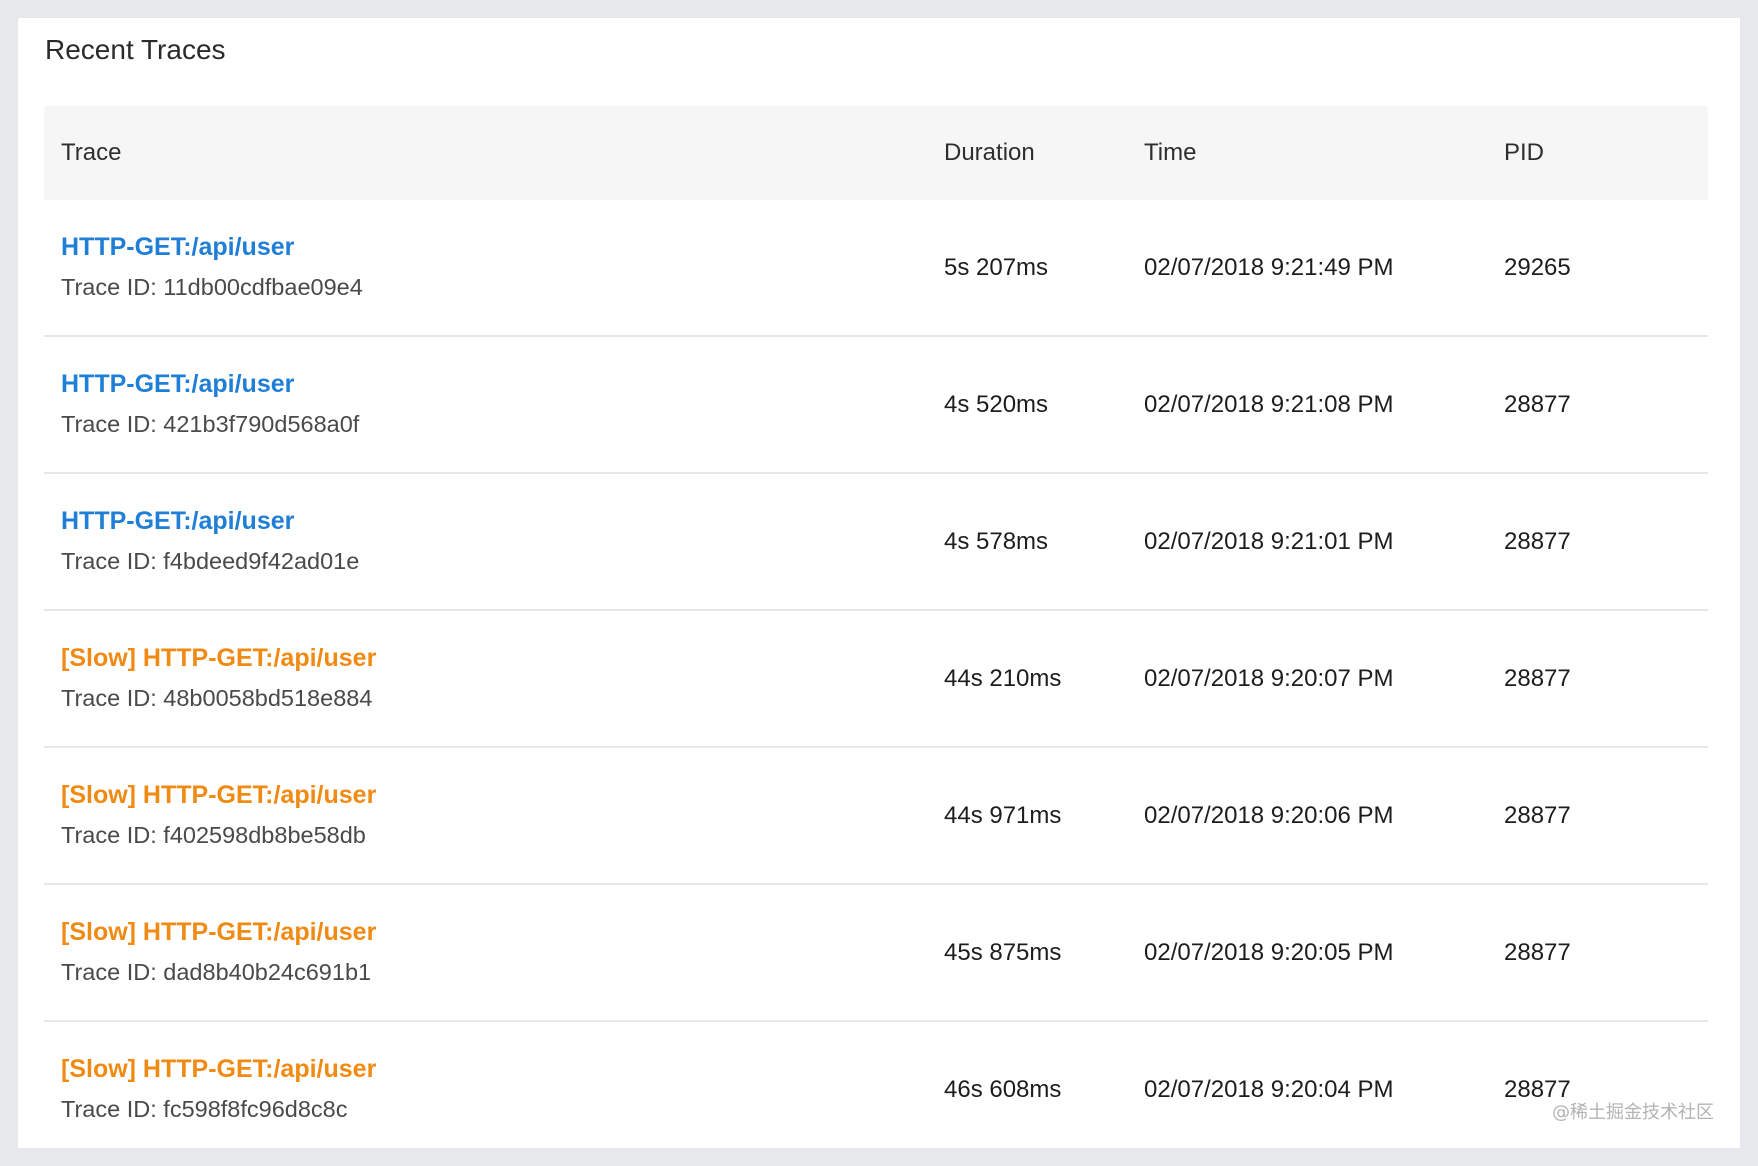 This screenshot has height=1166, width=1758. Describe the element at coordinates (1003, 678) in the screenshot. I see `trace-duration: 44s 210ms` at that location.